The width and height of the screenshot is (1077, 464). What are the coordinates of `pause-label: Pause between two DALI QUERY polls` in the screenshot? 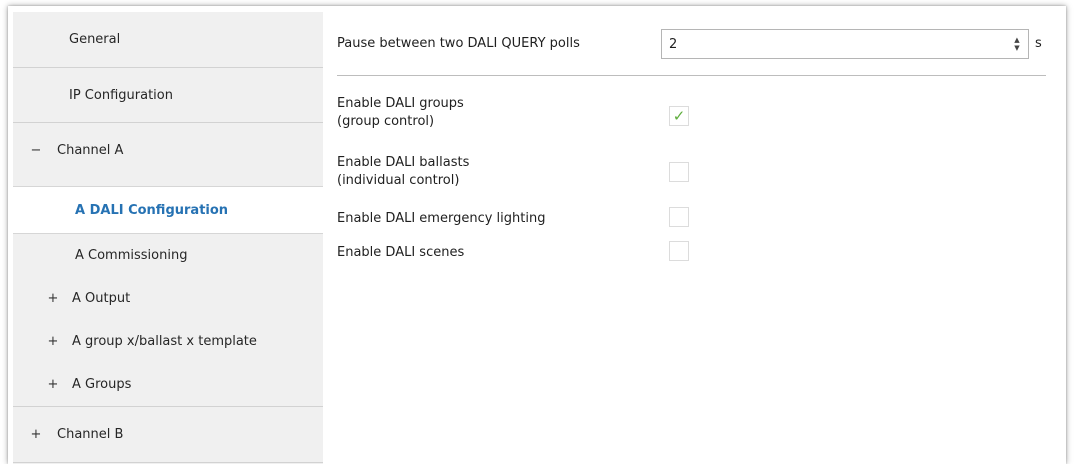 It's located at (458, 43).